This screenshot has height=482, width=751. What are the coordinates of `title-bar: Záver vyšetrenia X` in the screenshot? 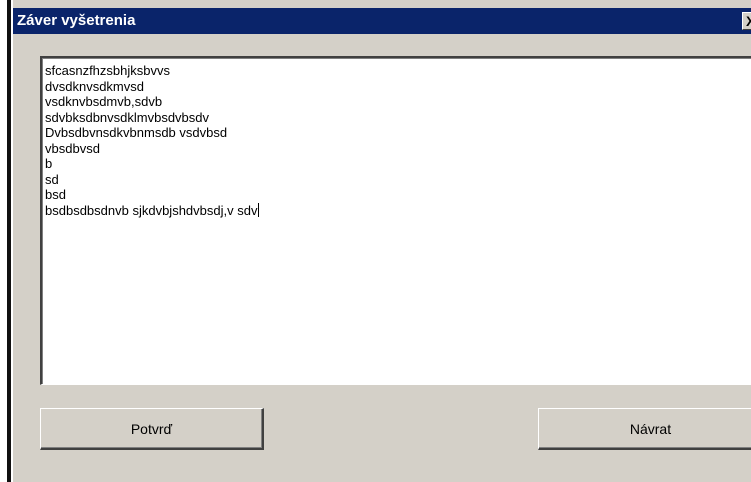 It's located at (382, 21).